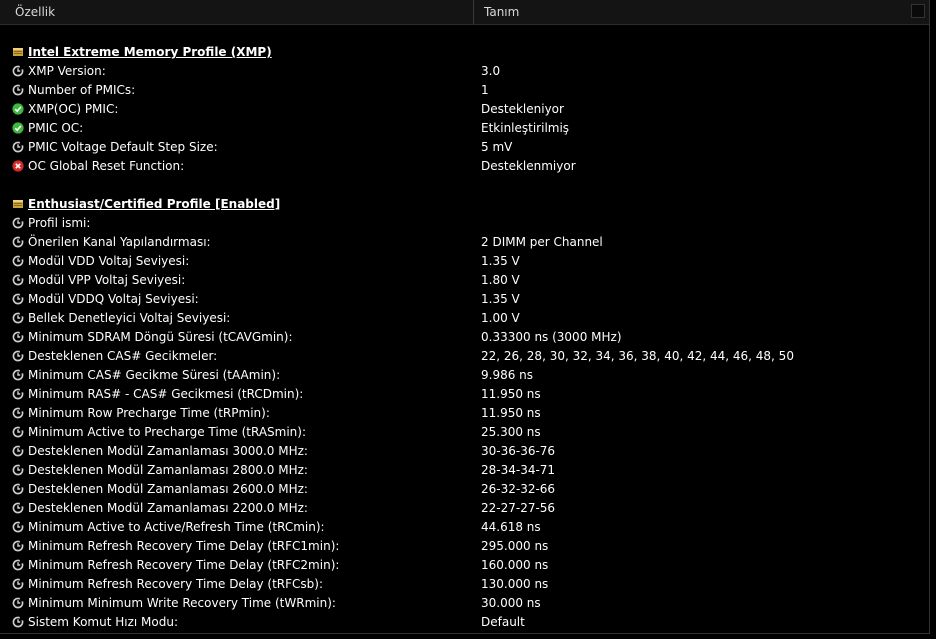 This screenshot has width=936, height=639. I want to click on property-label: Modül VDD Voltaj Seviyesi:, so click(109, 261).